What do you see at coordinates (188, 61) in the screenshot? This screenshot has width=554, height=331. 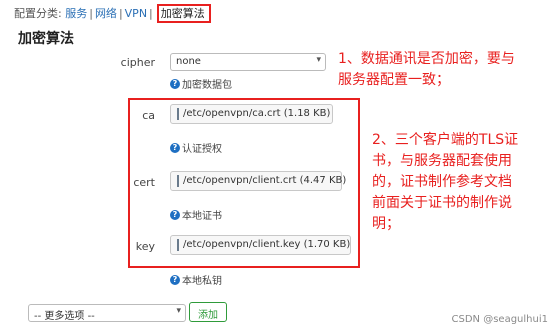 I see `cipher-select-value: none` at bounding box center [188, 61].